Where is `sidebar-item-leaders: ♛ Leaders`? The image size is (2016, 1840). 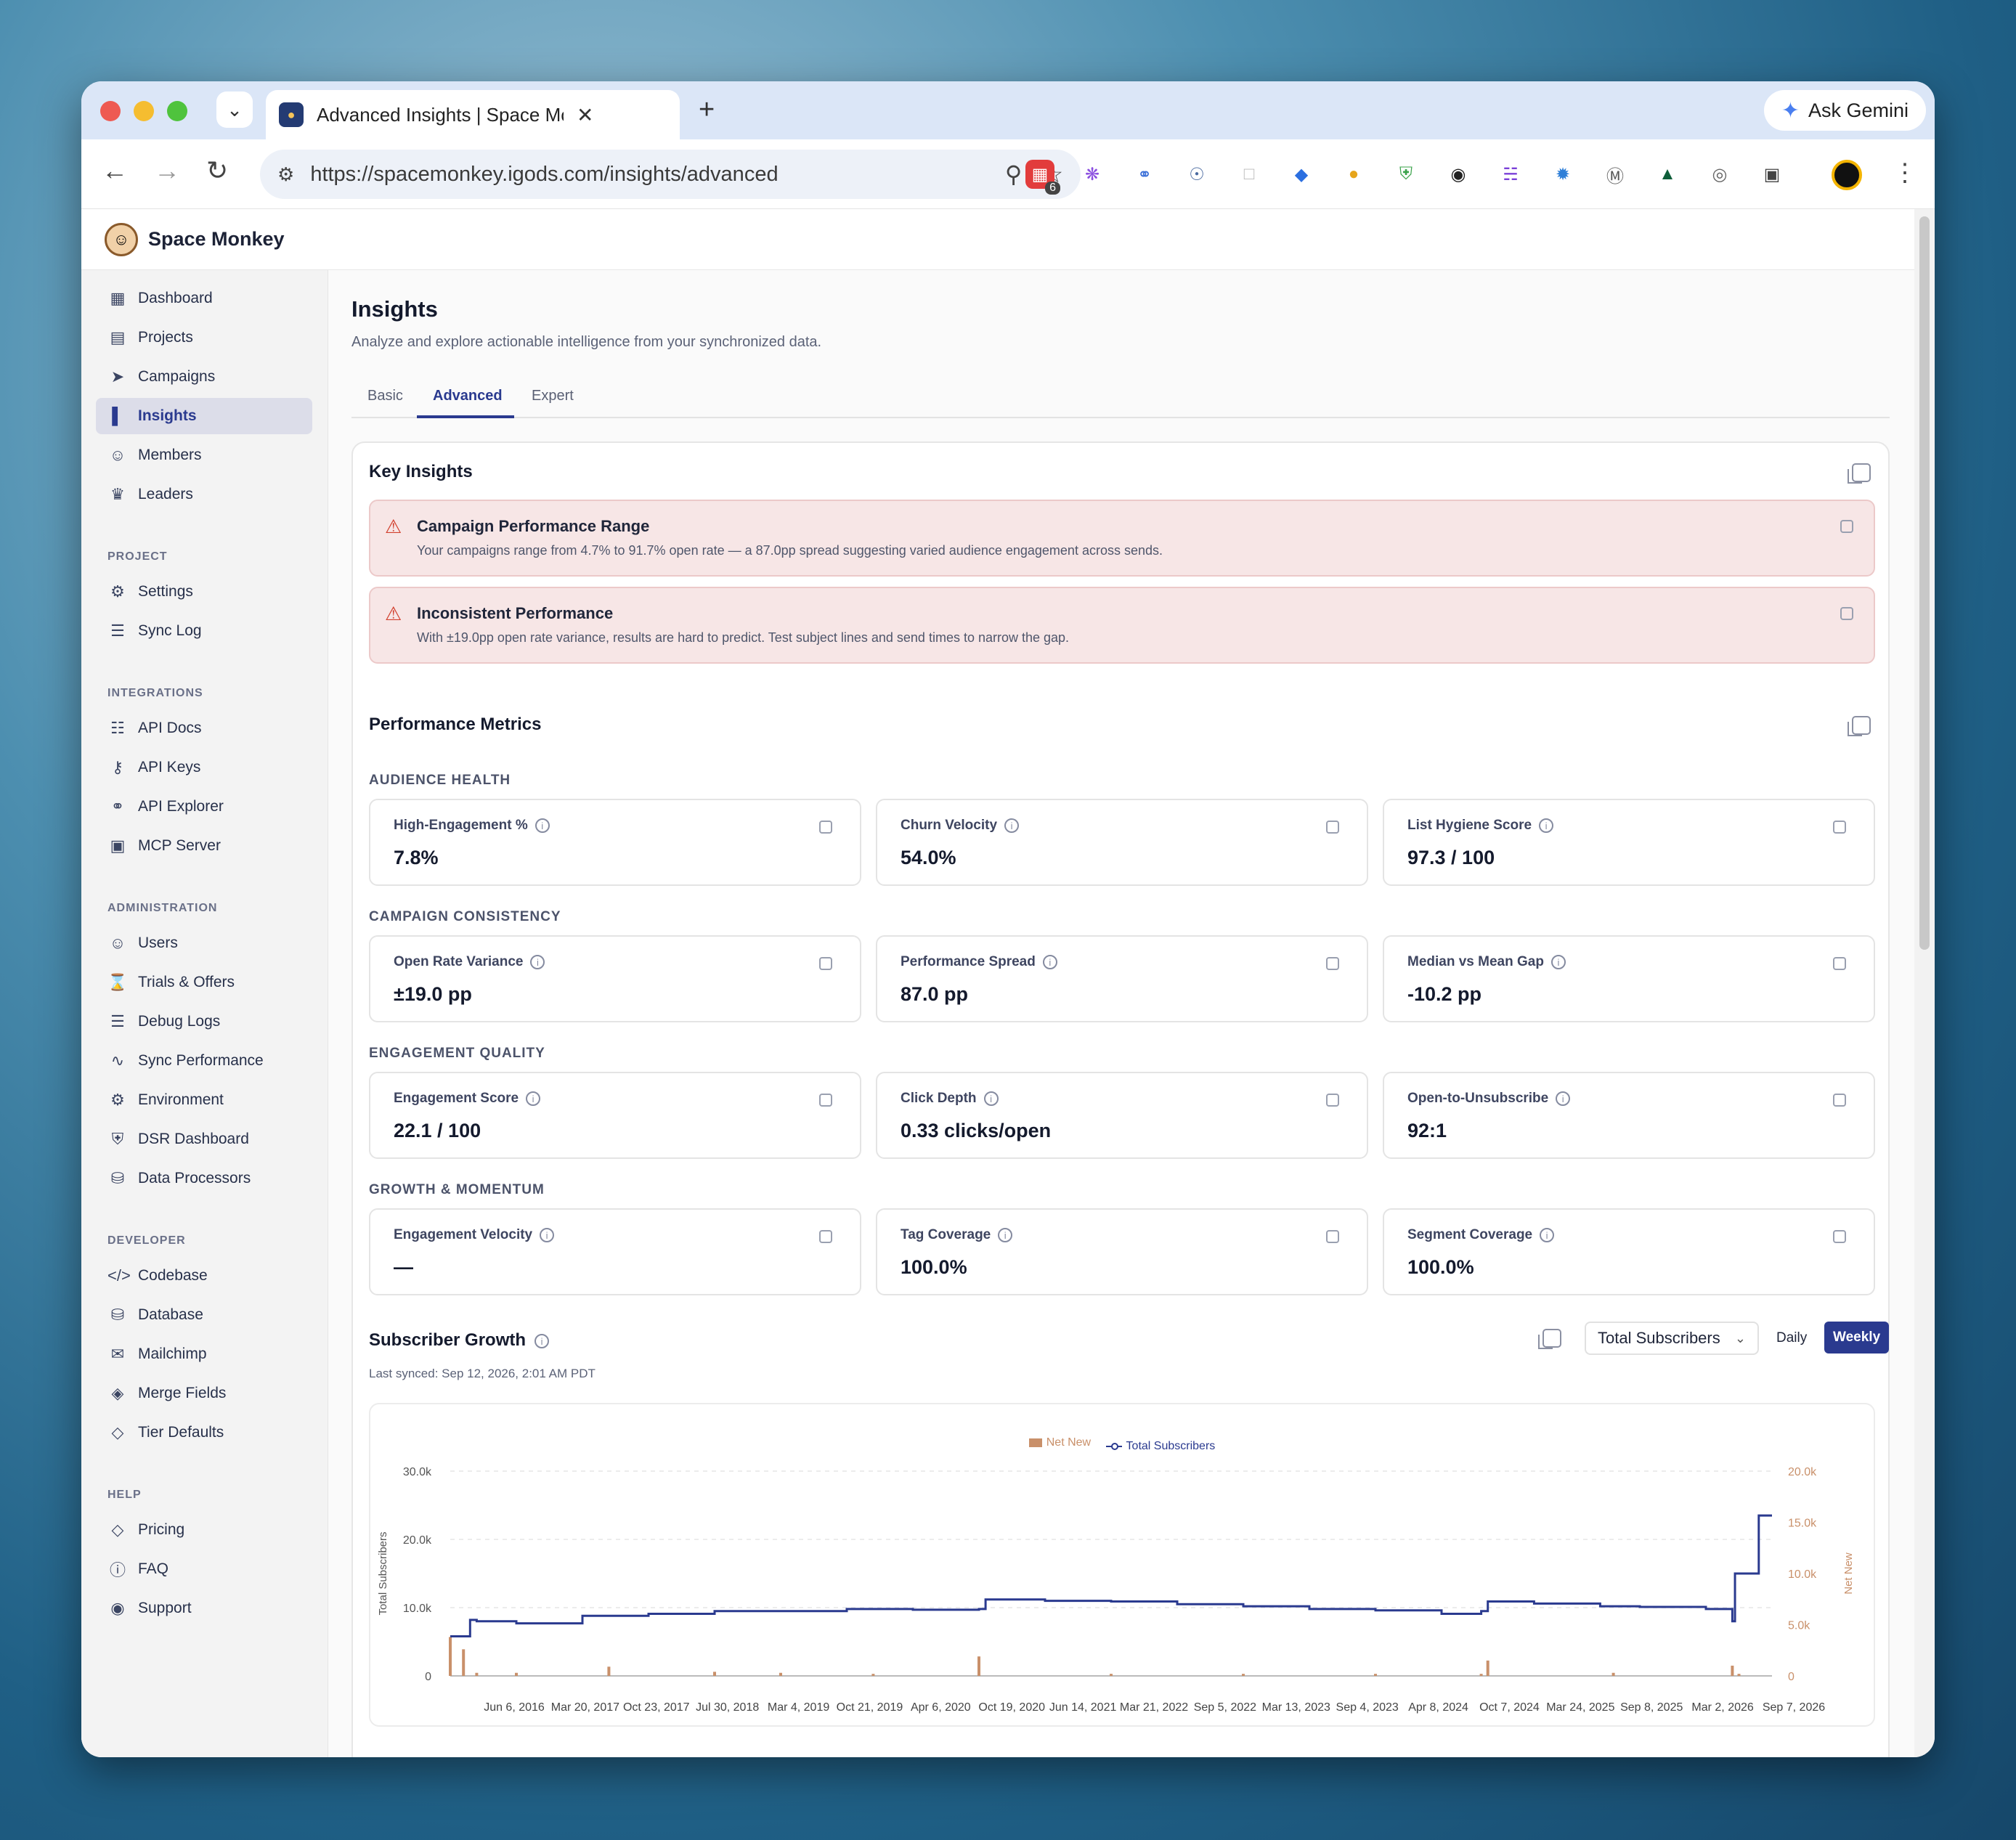
sidebar-item-leaders: ♛ Leaders is located at coordinates (204, 495).